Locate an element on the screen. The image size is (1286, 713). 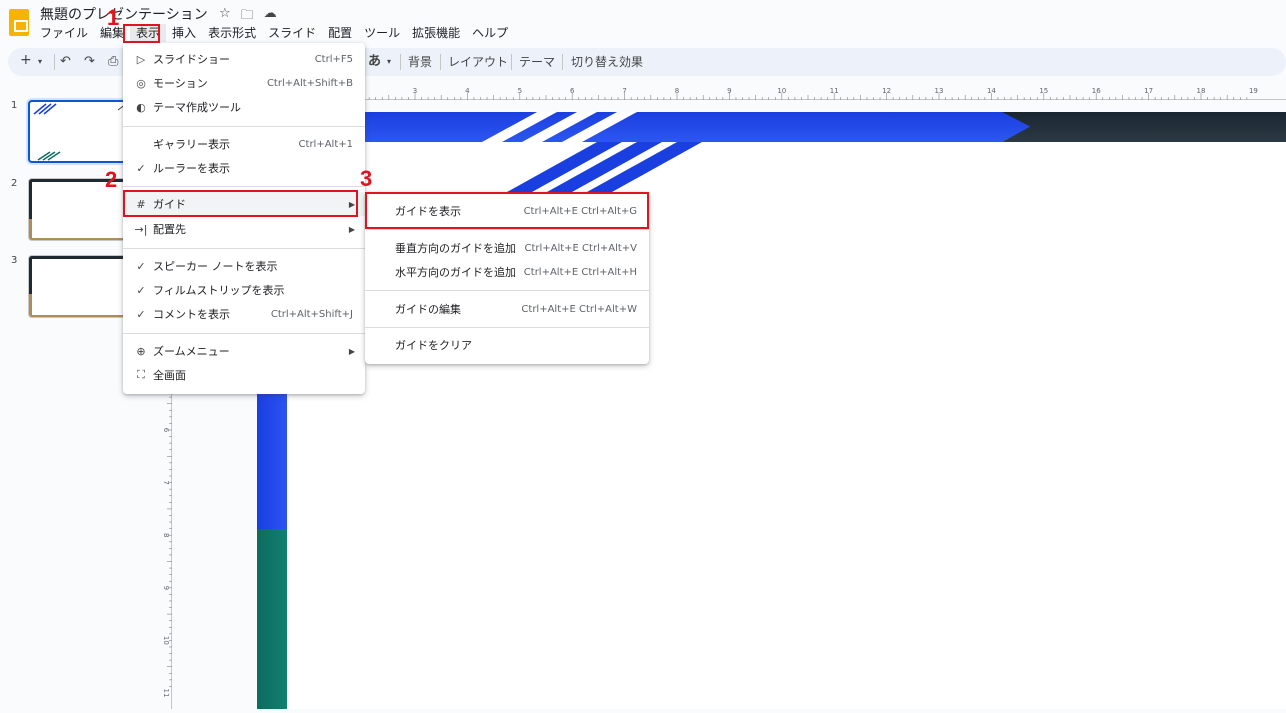
input-tools-button: あ is located at coordinates (374, 62).